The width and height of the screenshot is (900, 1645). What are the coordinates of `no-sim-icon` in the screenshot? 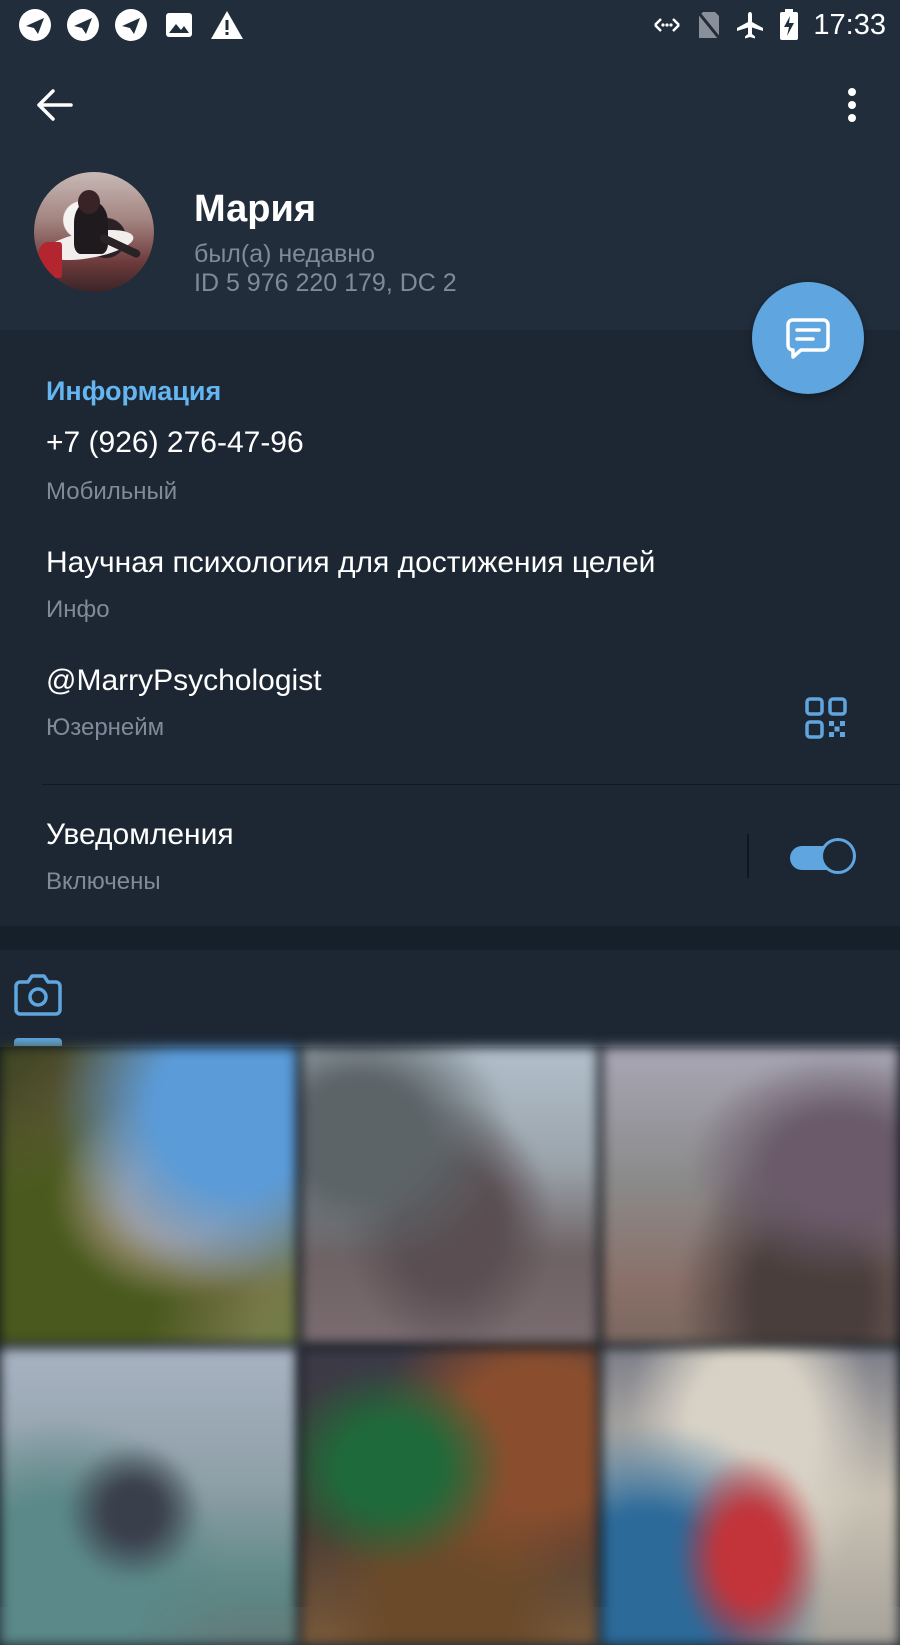 It's located at (709, 25).